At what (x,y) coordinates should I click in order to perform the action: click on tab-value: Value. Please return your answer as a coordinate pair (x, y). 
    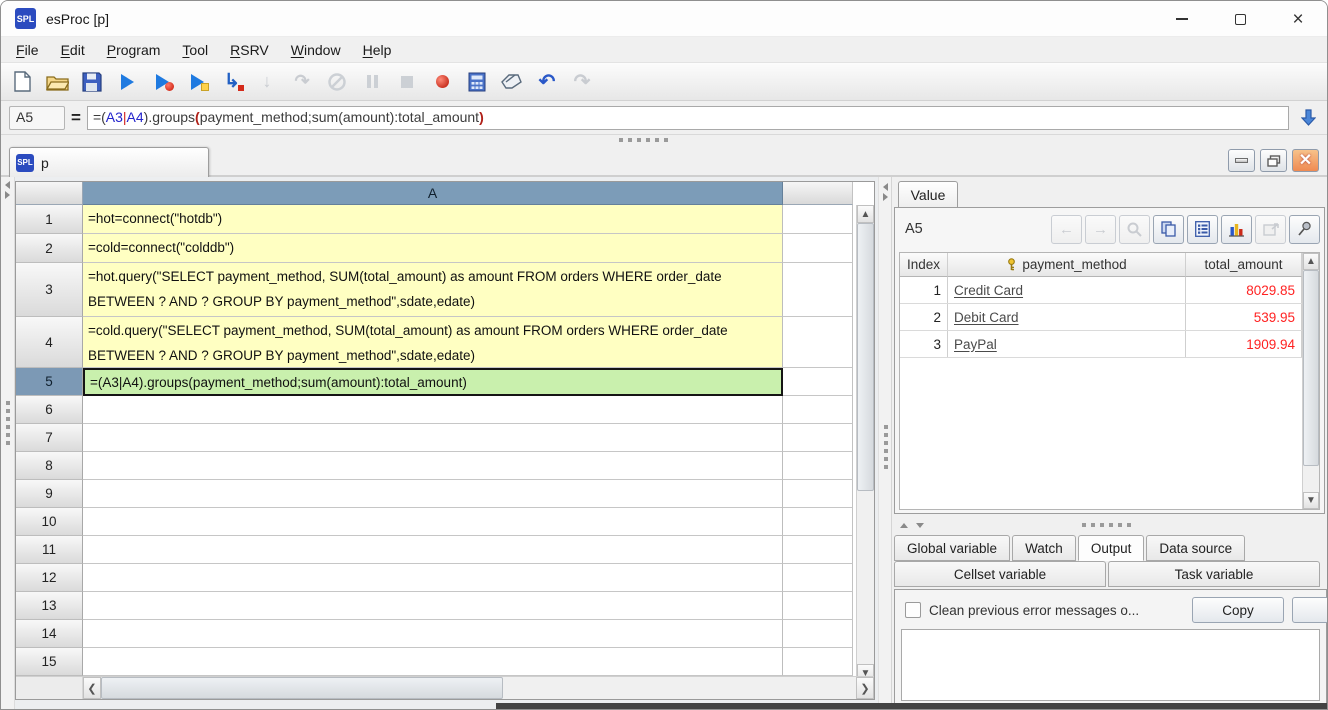
    Looking at the image, I should click on (928, 194).